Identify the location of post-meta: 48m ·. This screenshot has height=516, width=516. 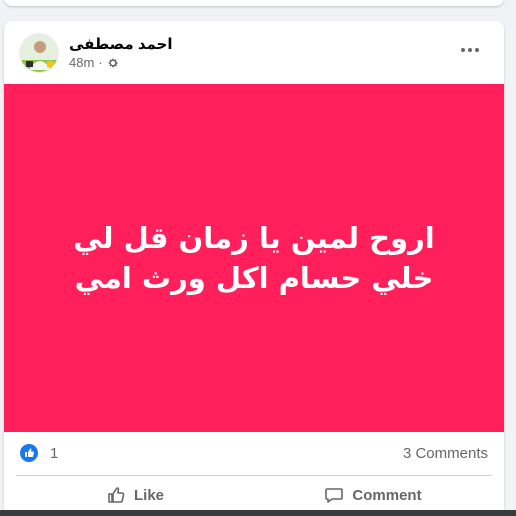
(94, 62).